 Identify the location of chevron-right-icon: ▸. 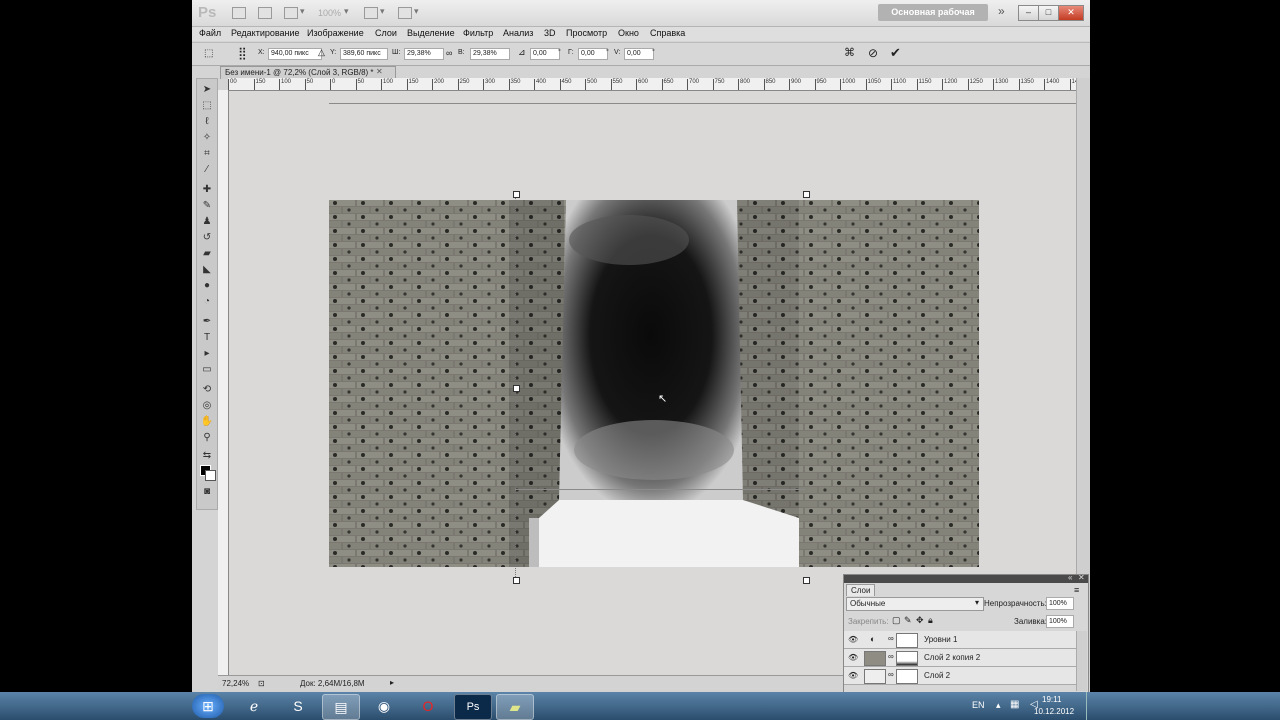
(392, 682).